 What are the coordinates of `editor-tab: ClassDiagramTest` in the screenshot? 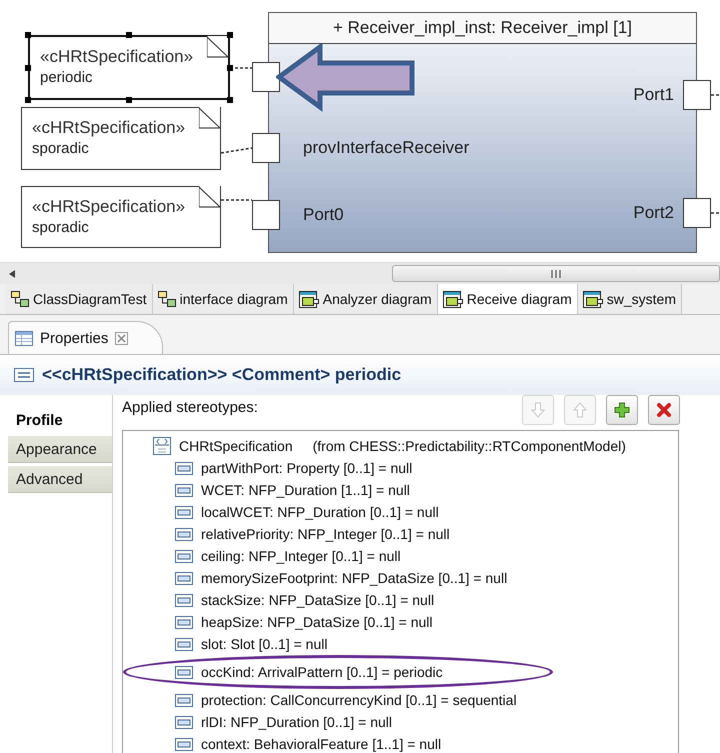 It's located at (79, 299).